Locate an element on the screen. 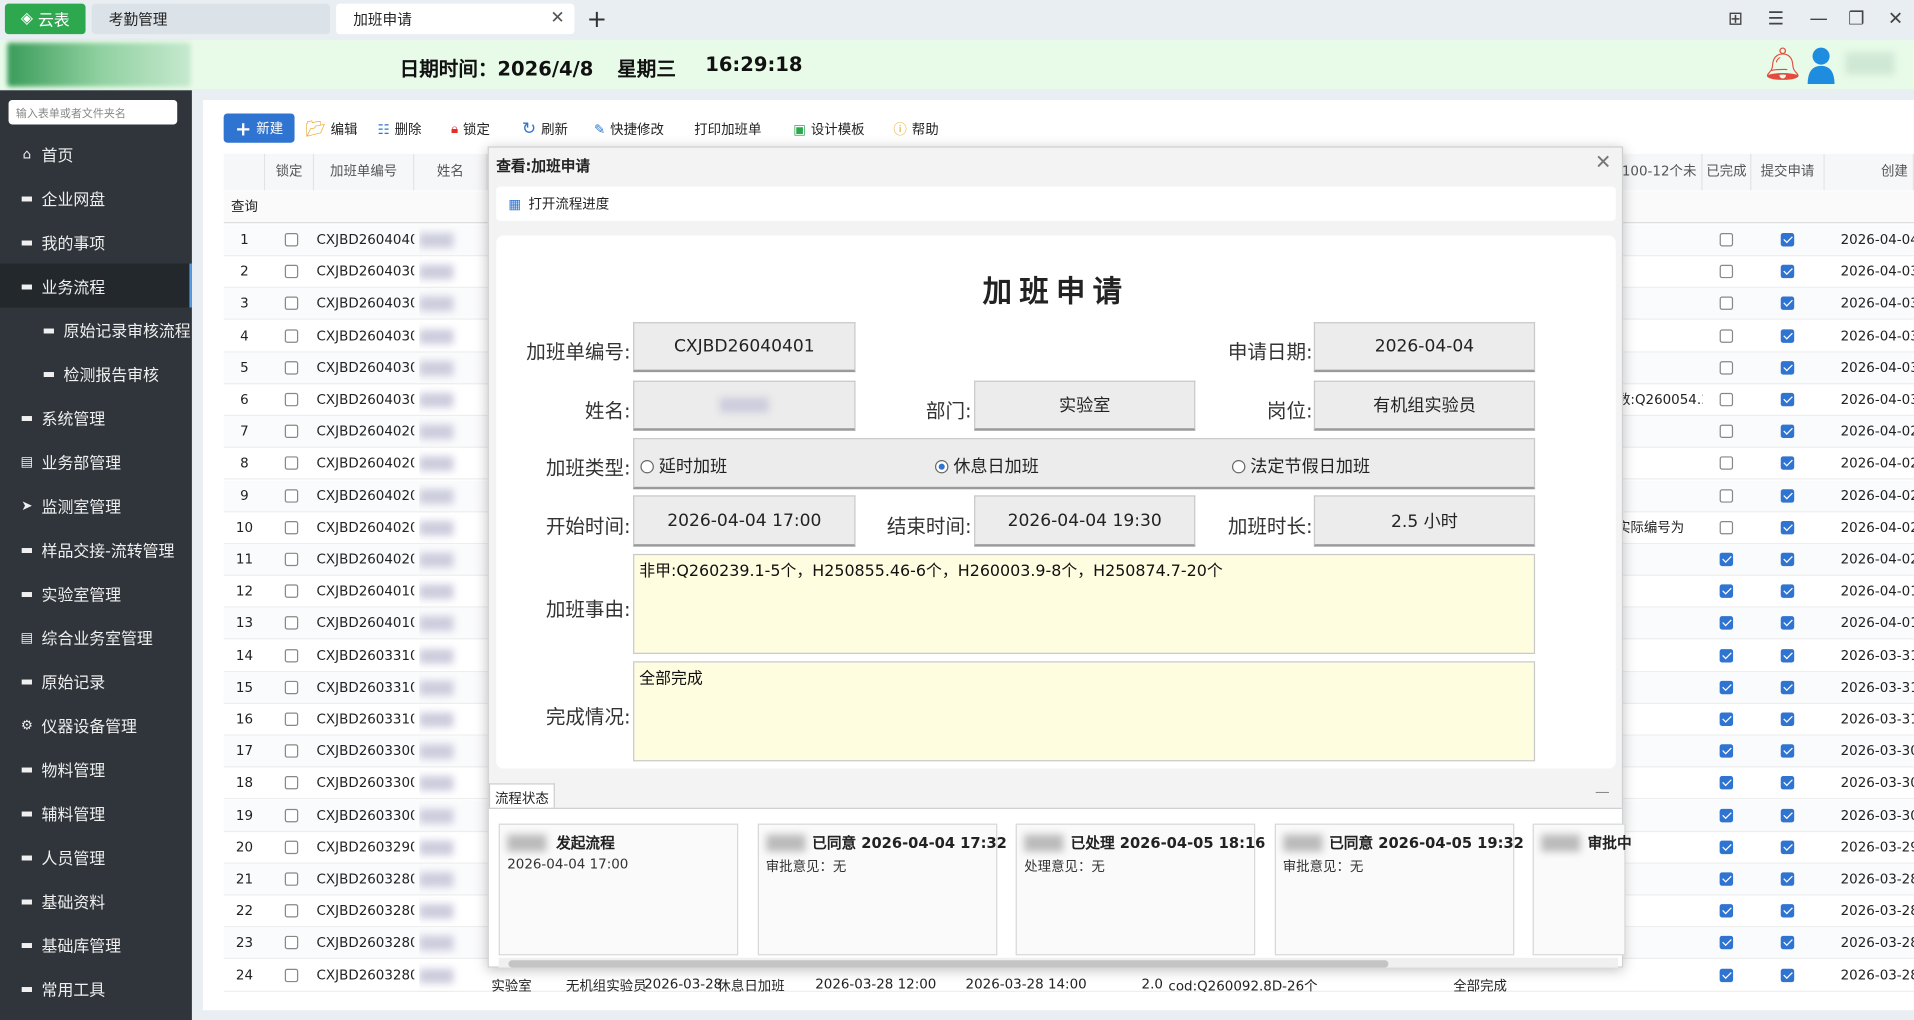 The width and height of the screenshot is (1914, 1020). sidebar-item: ▬ 企业网盘 is located at coordinates (96, 198).